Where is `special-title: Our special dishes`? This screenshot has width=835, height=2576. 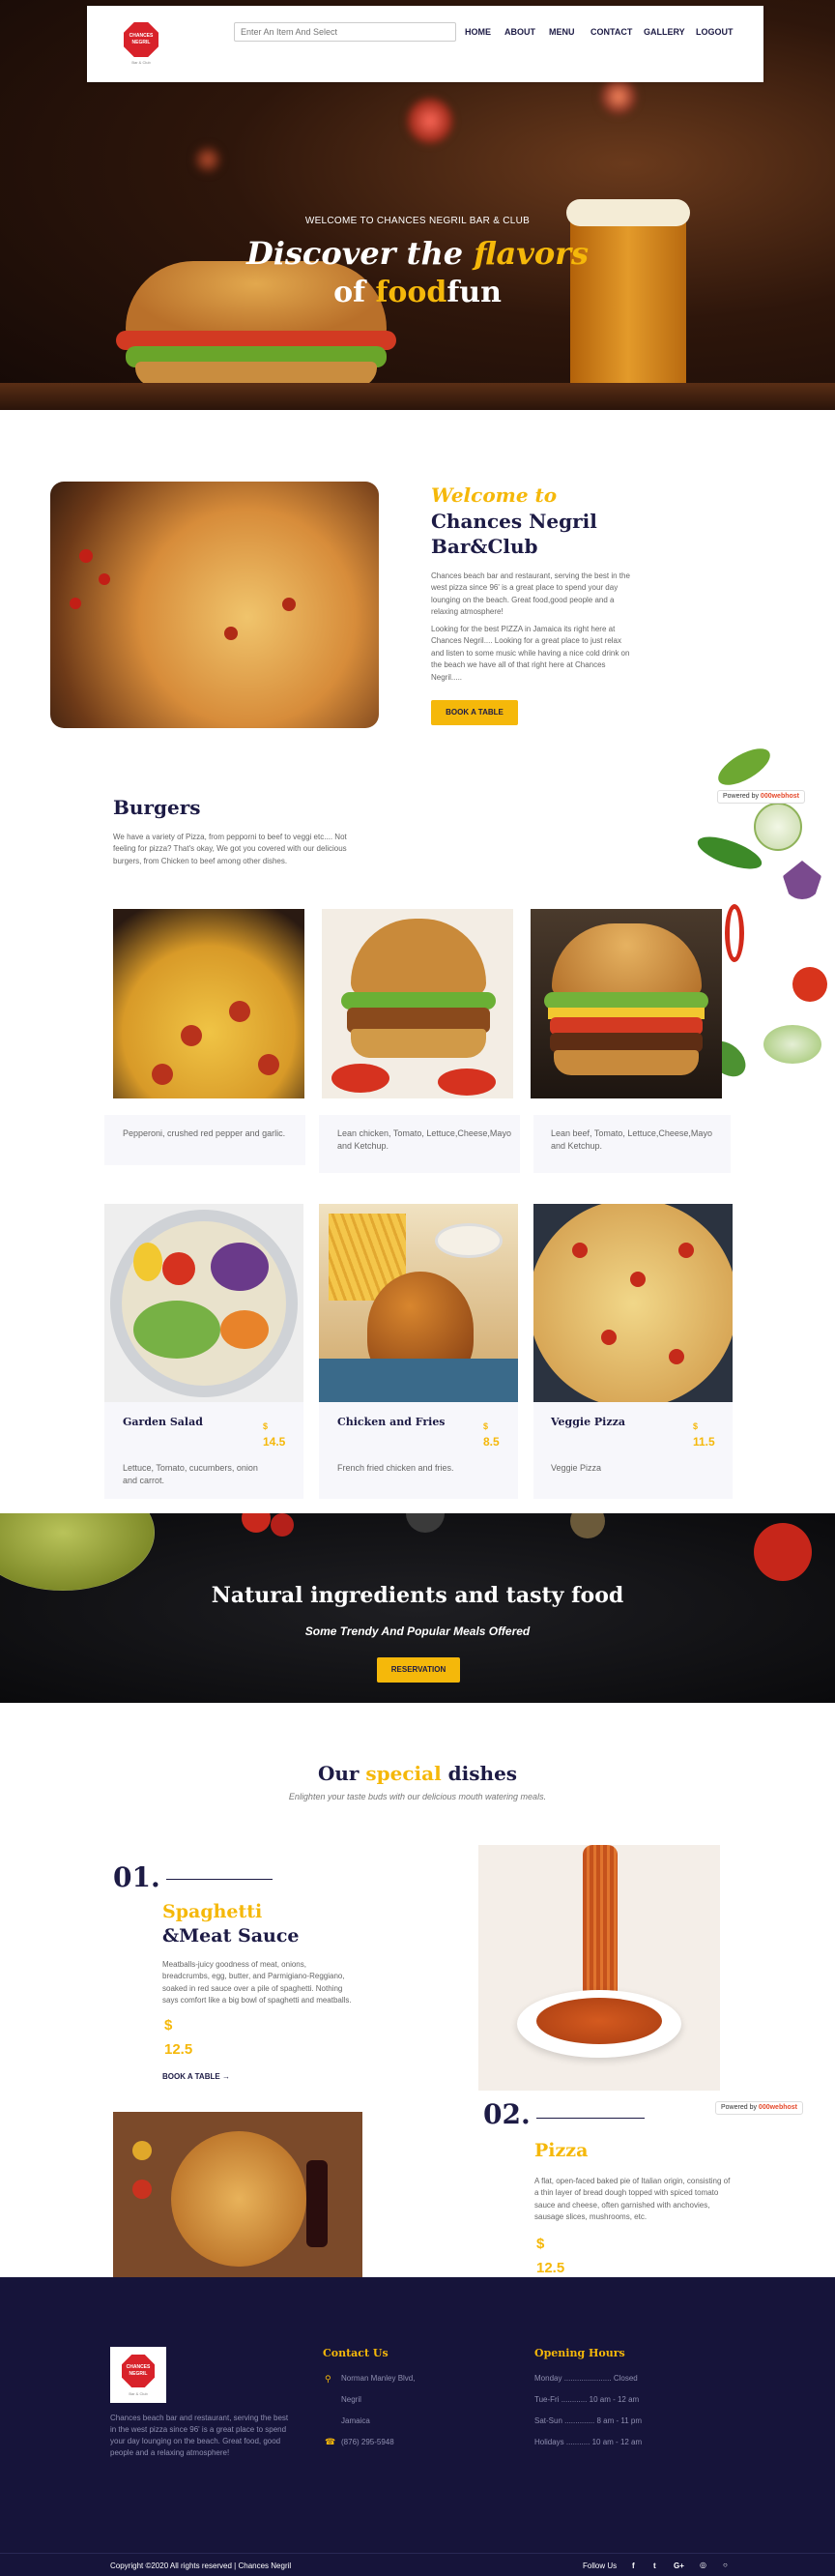
special-title: Our special dishes is located at coordinates (417, 1773).